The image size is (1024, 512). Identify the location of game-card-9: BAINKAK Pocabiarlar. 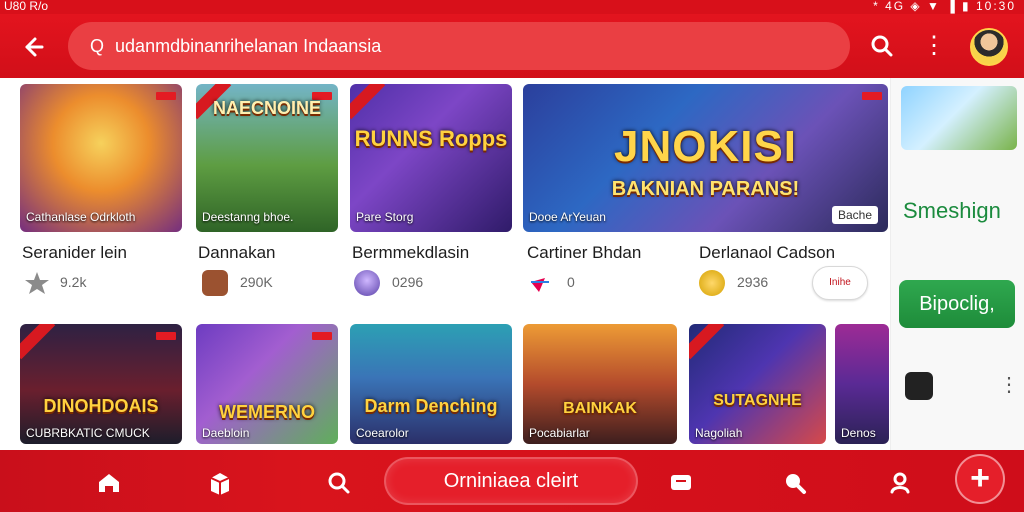
(600, 384).